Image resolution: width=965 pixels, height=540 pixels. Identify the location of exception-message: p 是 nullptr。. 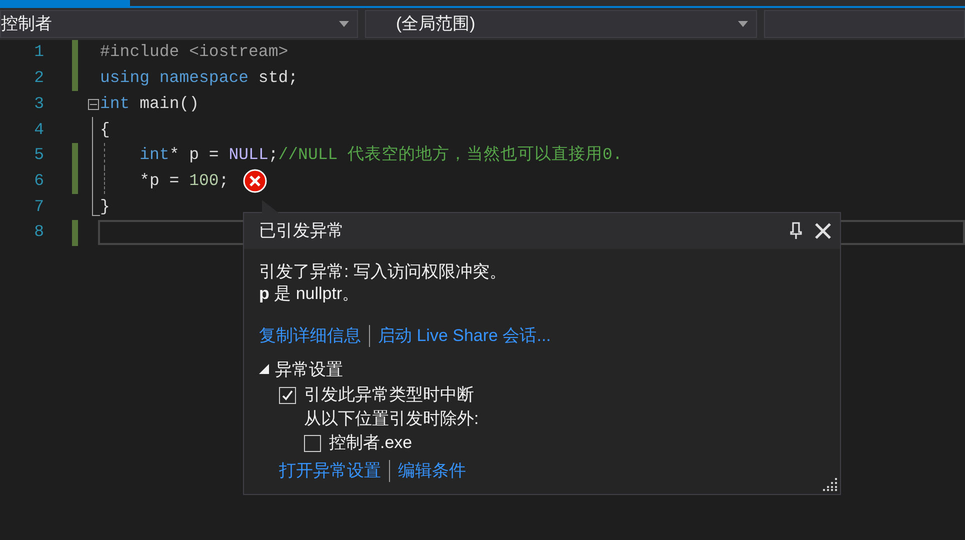
(309, 294).